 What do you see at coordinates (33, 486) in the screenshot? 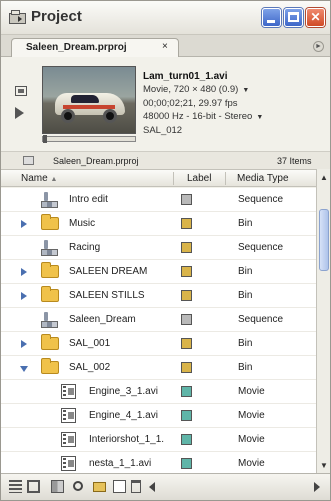
I see `icon-view-icon` at bounding box center [33, 486].